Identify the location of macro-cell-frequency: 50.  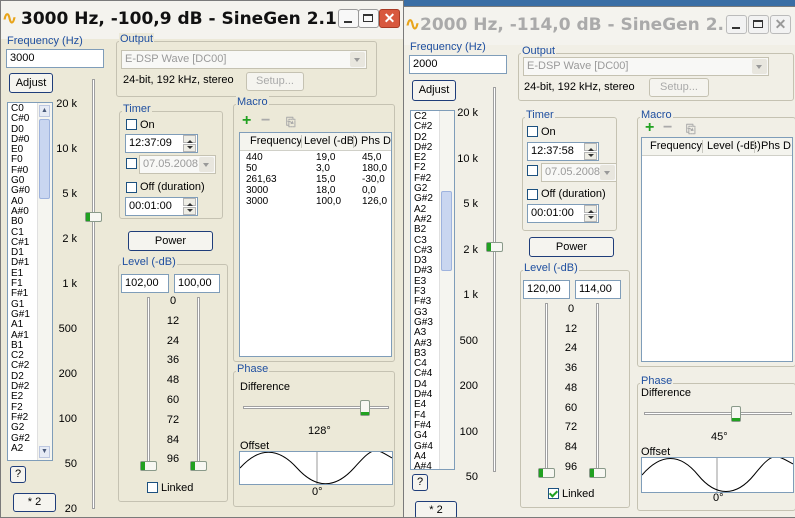
(252, 168).